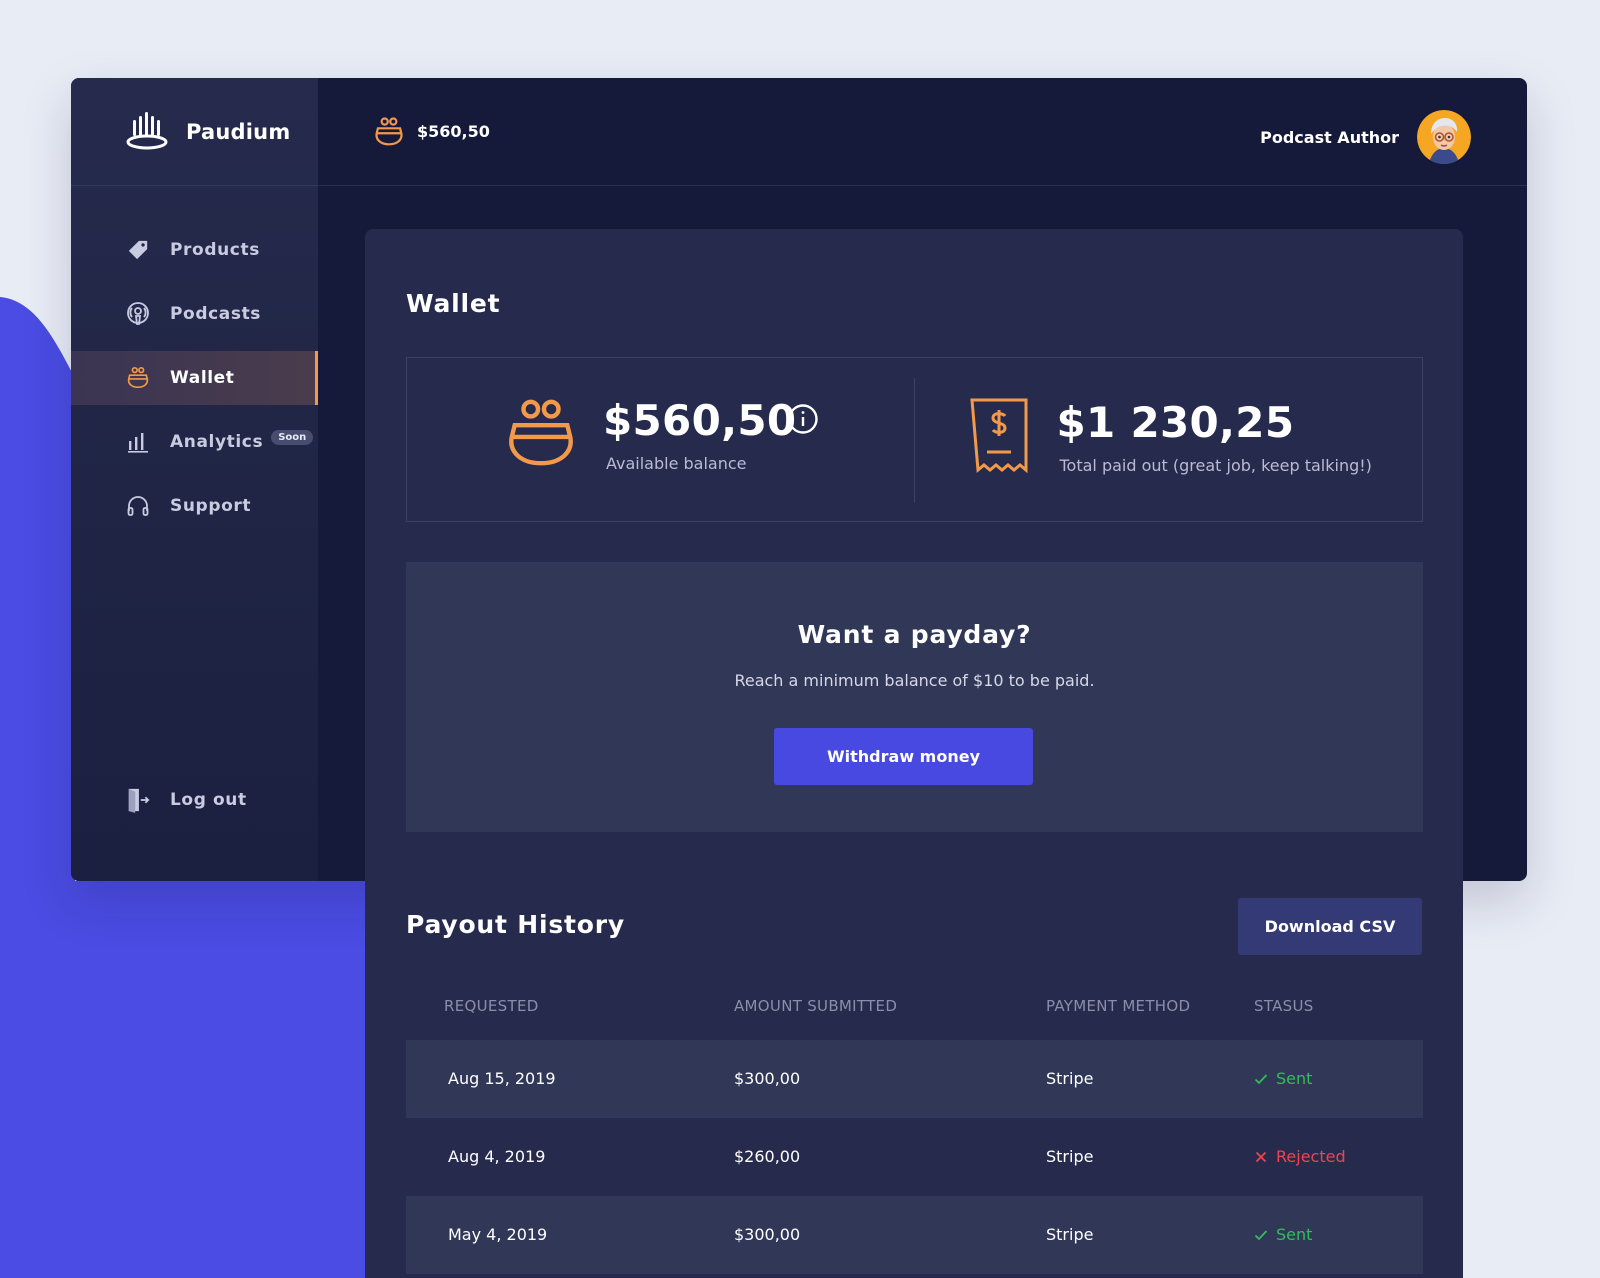 The height and width of the screenshot is (1278, 1600). I want to click on table-row: Aug 4, 2019 $260,00 Stripe Rejected, so click(914, 1157).